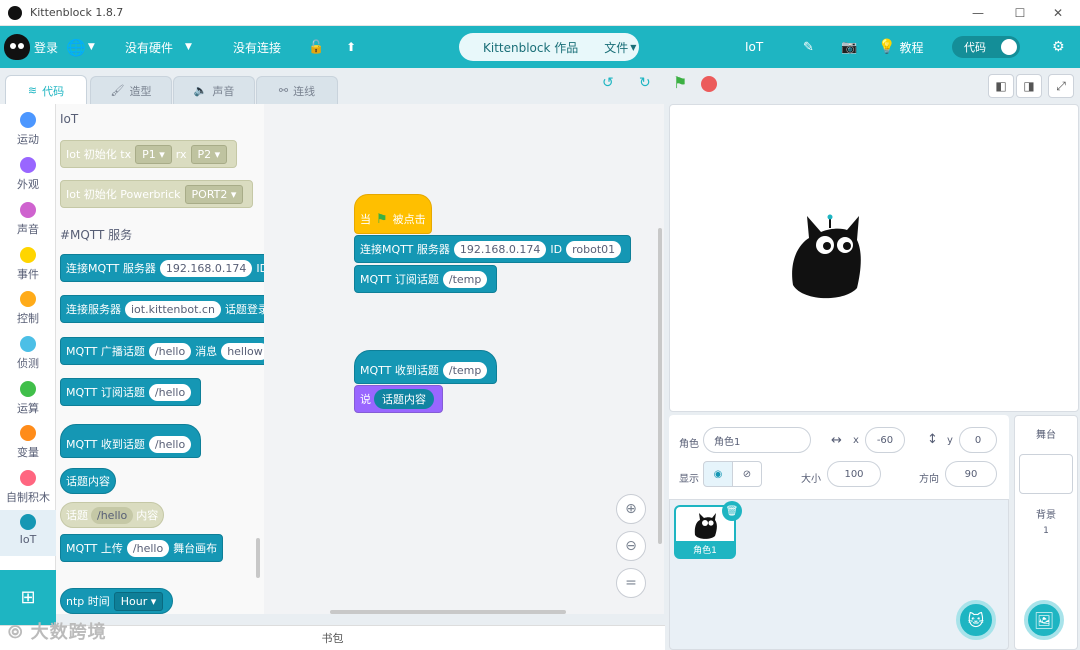 The height and width of the screenshot is (650, 1080). I want to click on tutorial-label: 教程, so click(911, 47).